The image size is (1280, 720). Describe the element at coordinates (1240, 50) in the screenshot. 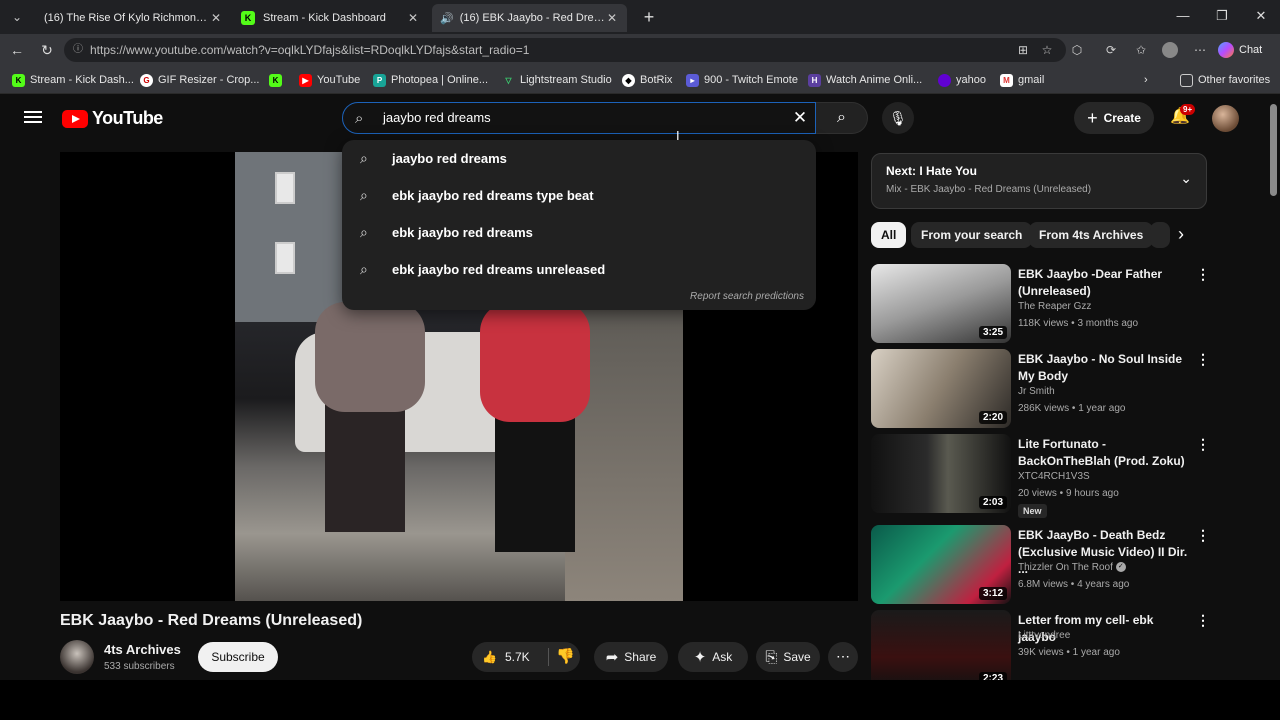

I see `copilot-chat-button: Chat` at that location.